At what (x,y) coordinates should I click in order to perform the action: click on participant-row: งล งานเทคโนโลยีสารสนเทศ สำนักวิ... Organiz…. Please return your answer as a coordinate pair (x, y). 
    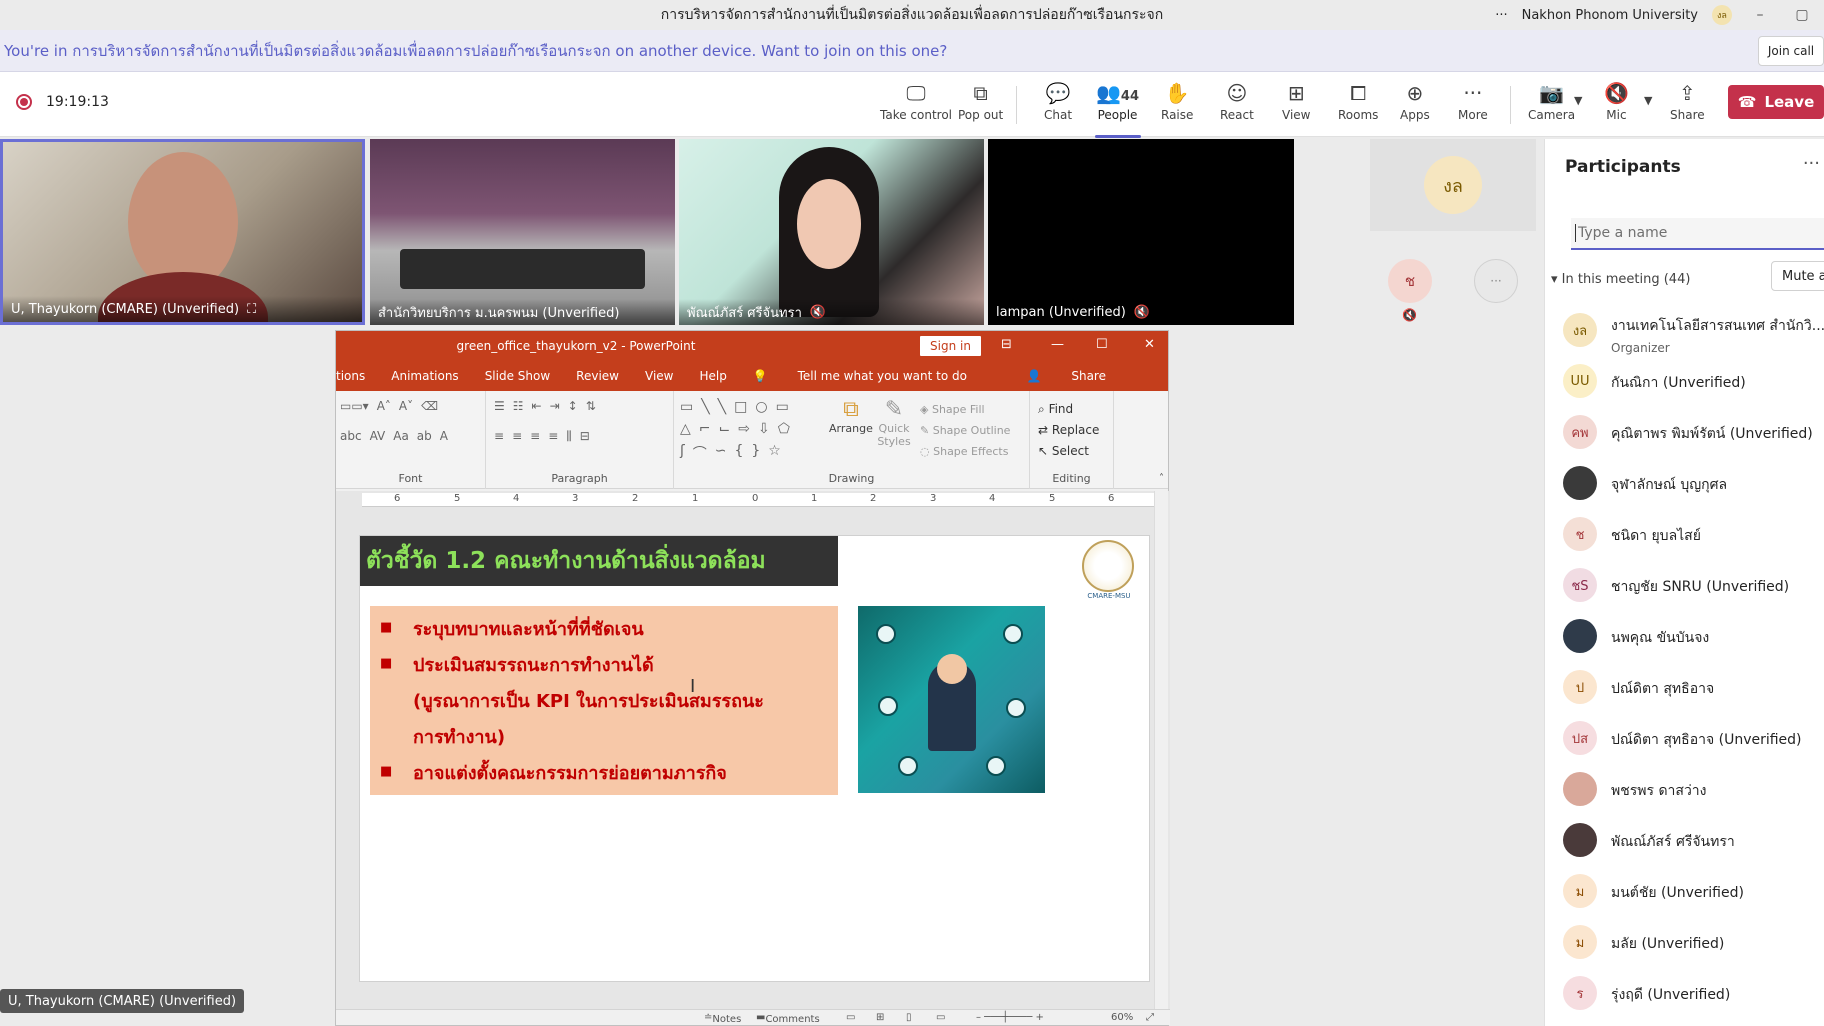
    Looking at the image, I should click on (1693, 333).